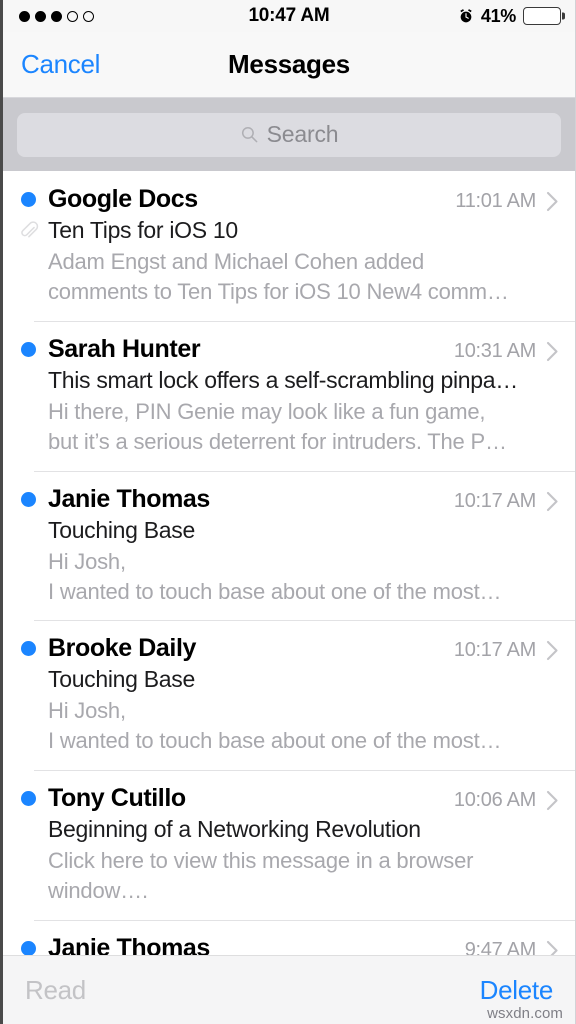 The image size is (576, 1024). What do you see at coordinates (498, 15) in the screenshot?
I see `battery-percentage: 41%` at bounding box center [498, 15].